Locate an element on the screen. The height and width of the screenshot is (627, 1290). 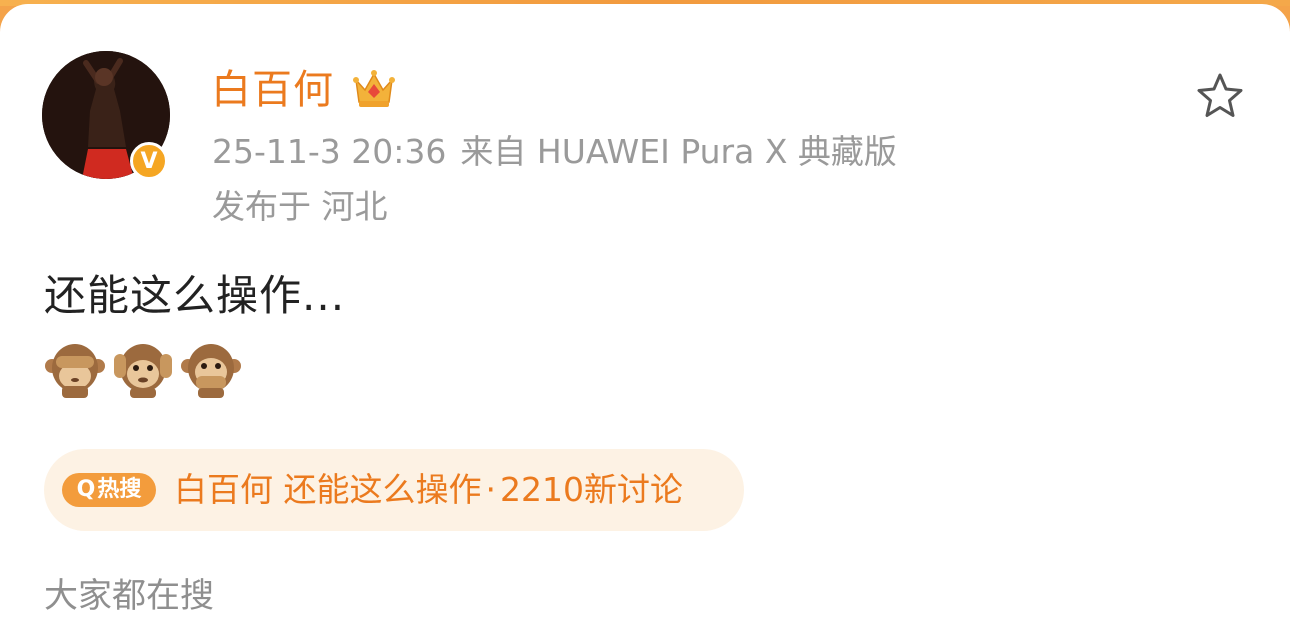
crown-icon is located at coordinates (374, 88).